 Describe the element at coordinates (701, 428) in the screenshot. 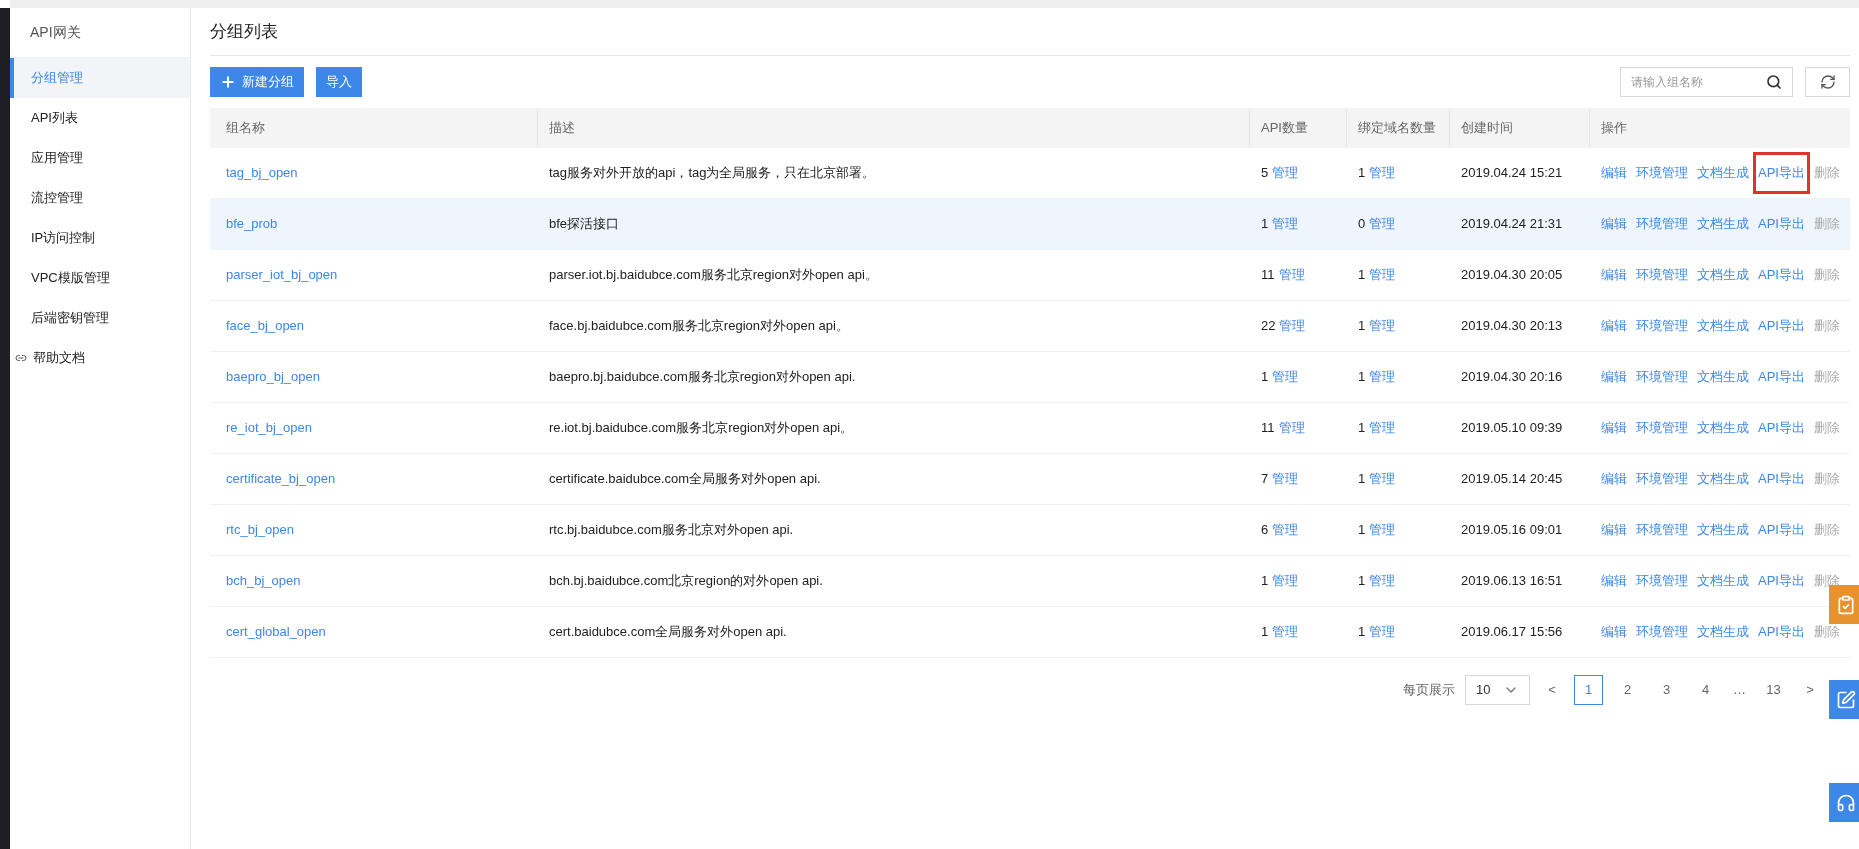

I see `description-cell: re.iot.bj.baidubce.com服务北京region对外open api。` at that location.